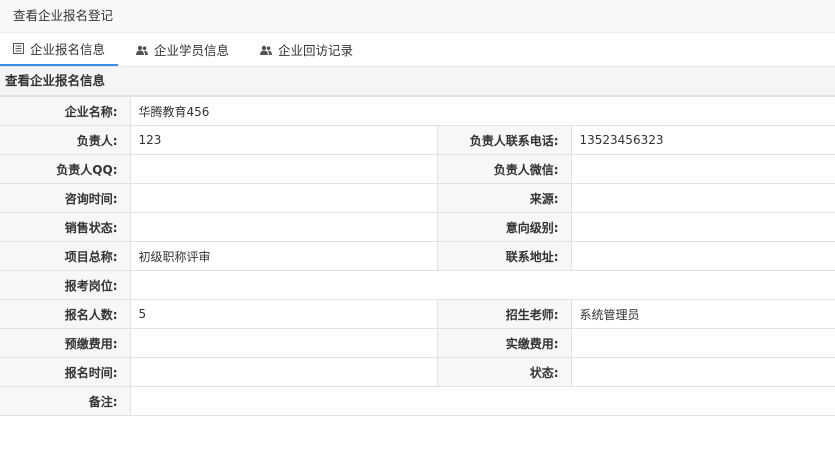 The width and height of the screenshot is (835, 454). What do you see at coordinates (702, 372) in the screenshot?
I see `status-value` at bounding box center [702, 372].